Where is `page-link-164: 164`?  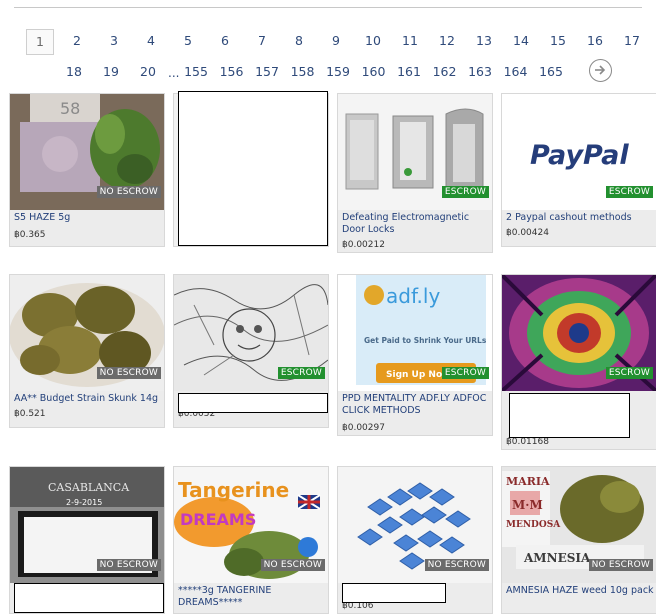
page-link-164: 164 is located at coordinates (516, 72).